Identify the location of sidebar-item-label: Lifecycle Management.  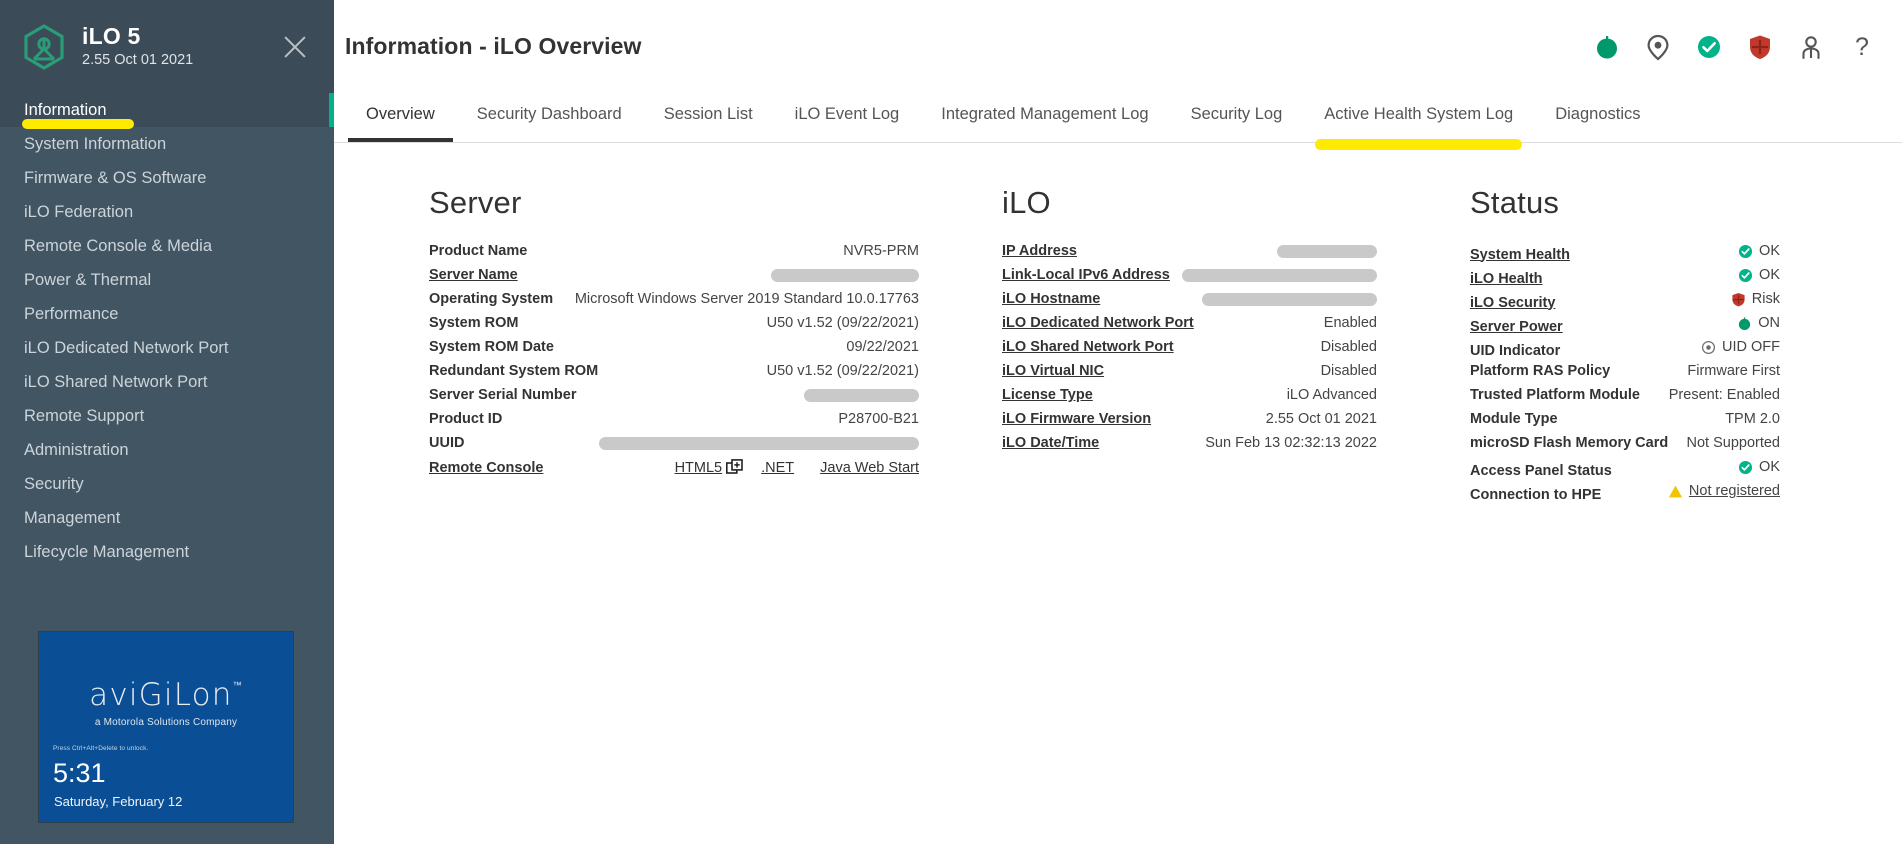
(107, 551).